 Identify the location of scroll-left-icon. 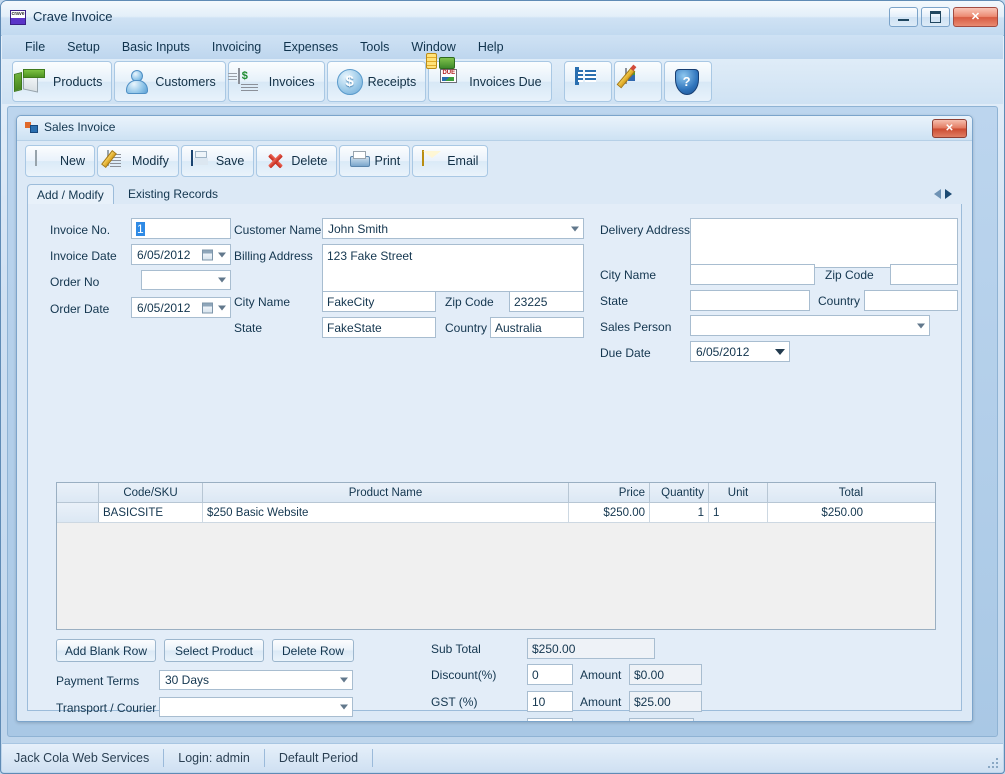
(937, 194).